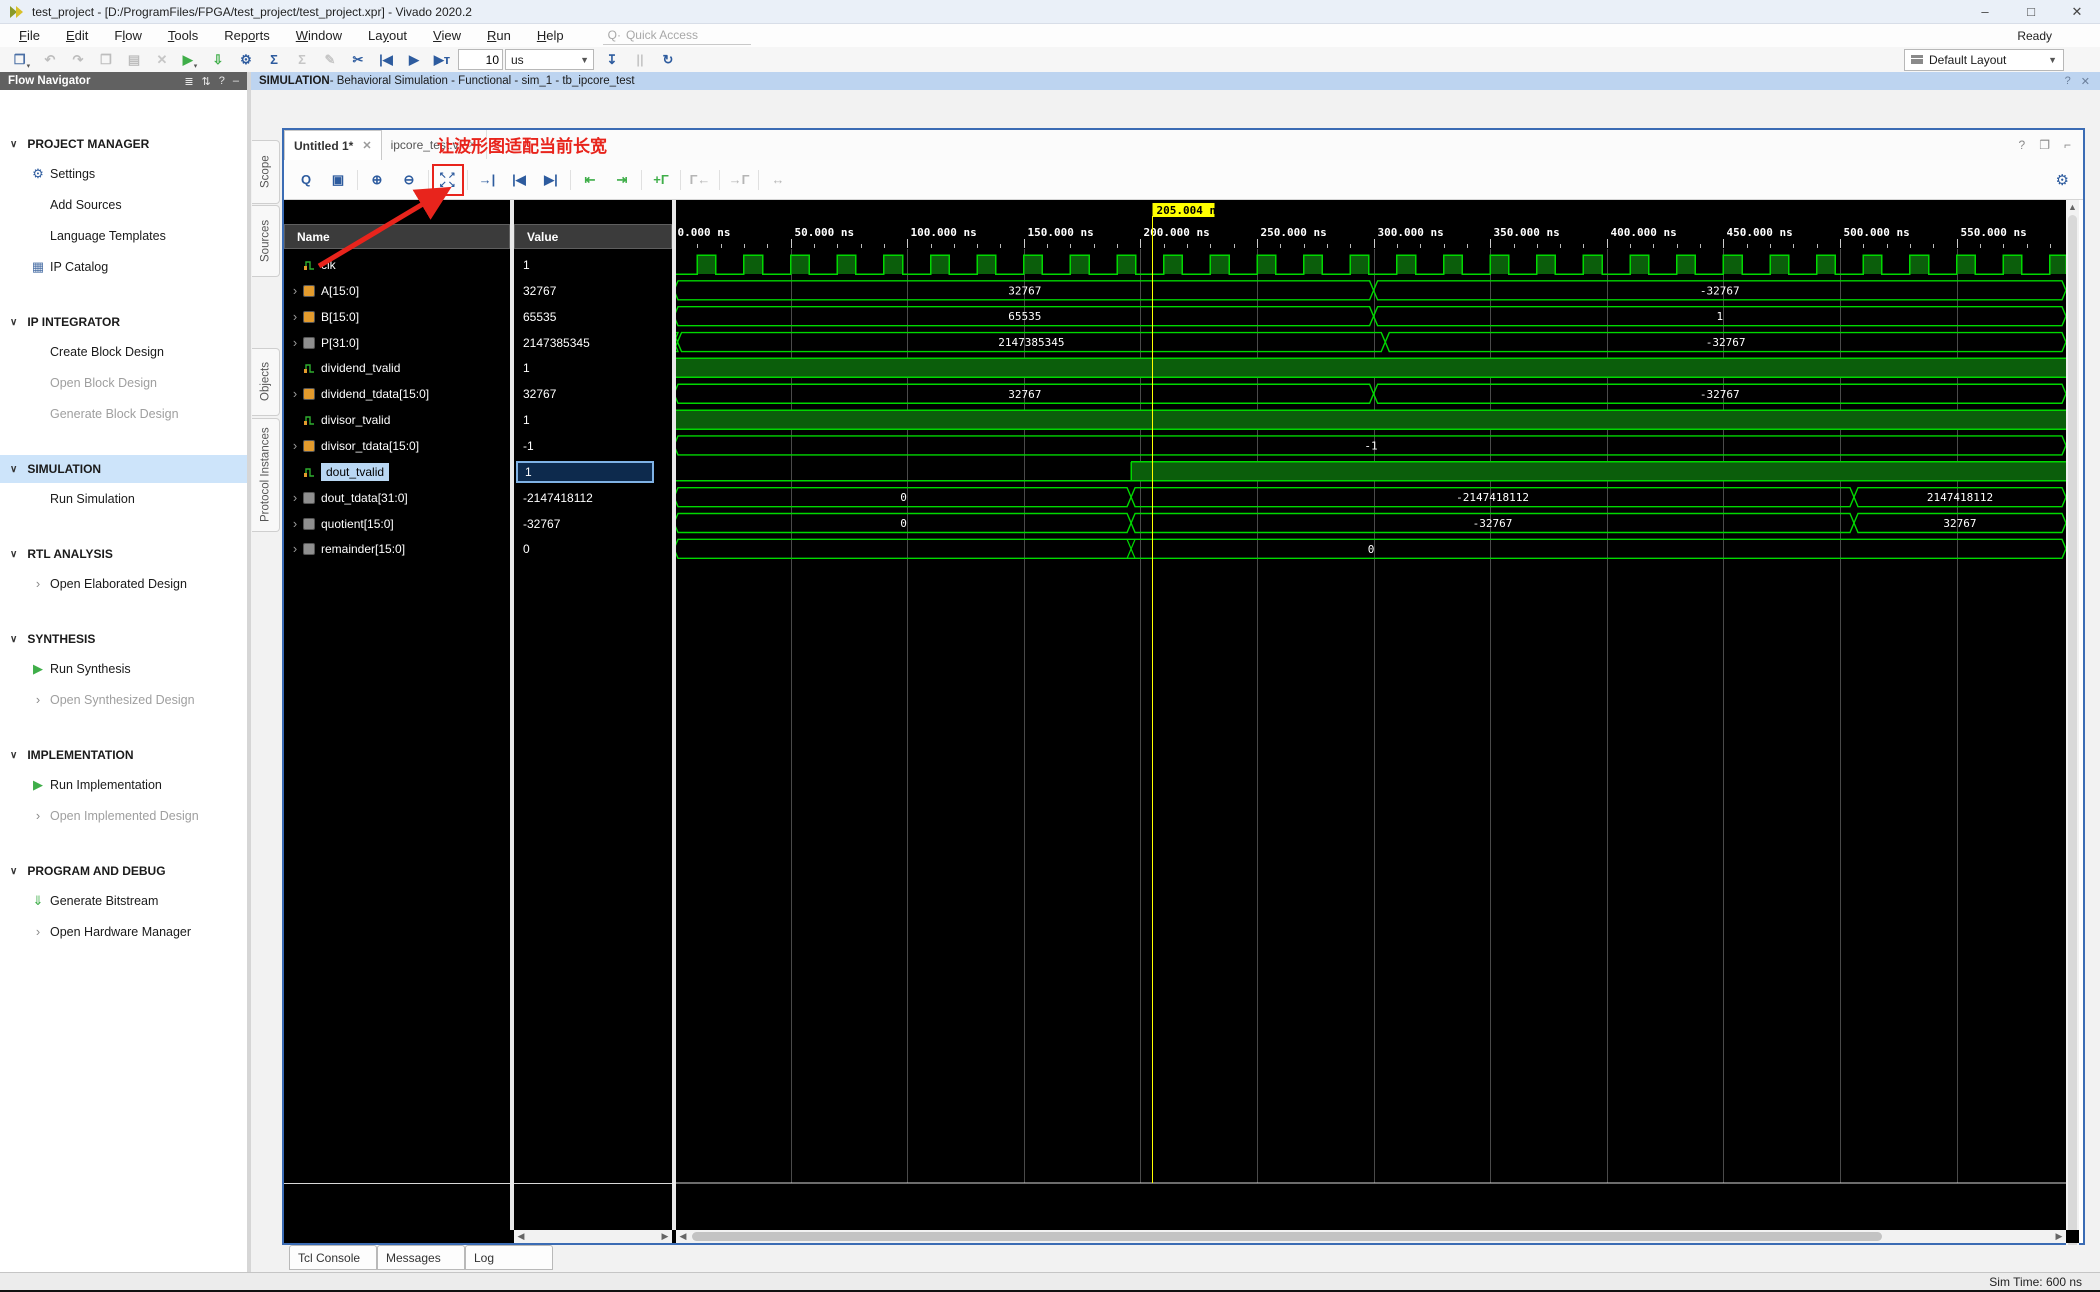 This screenshot has width=2100, height=1292. I want to click on run-time-input, so click(480, 59).